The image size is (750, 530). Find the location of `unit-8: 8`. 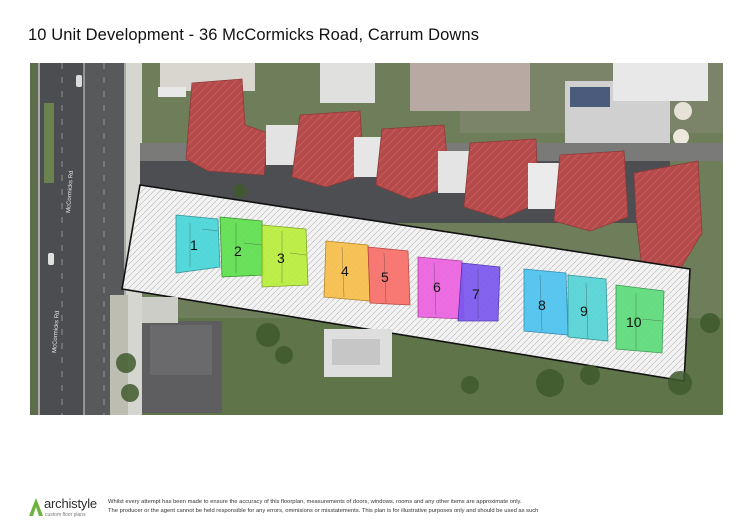

unit-8: 8 is located at coordinates (546, 302).